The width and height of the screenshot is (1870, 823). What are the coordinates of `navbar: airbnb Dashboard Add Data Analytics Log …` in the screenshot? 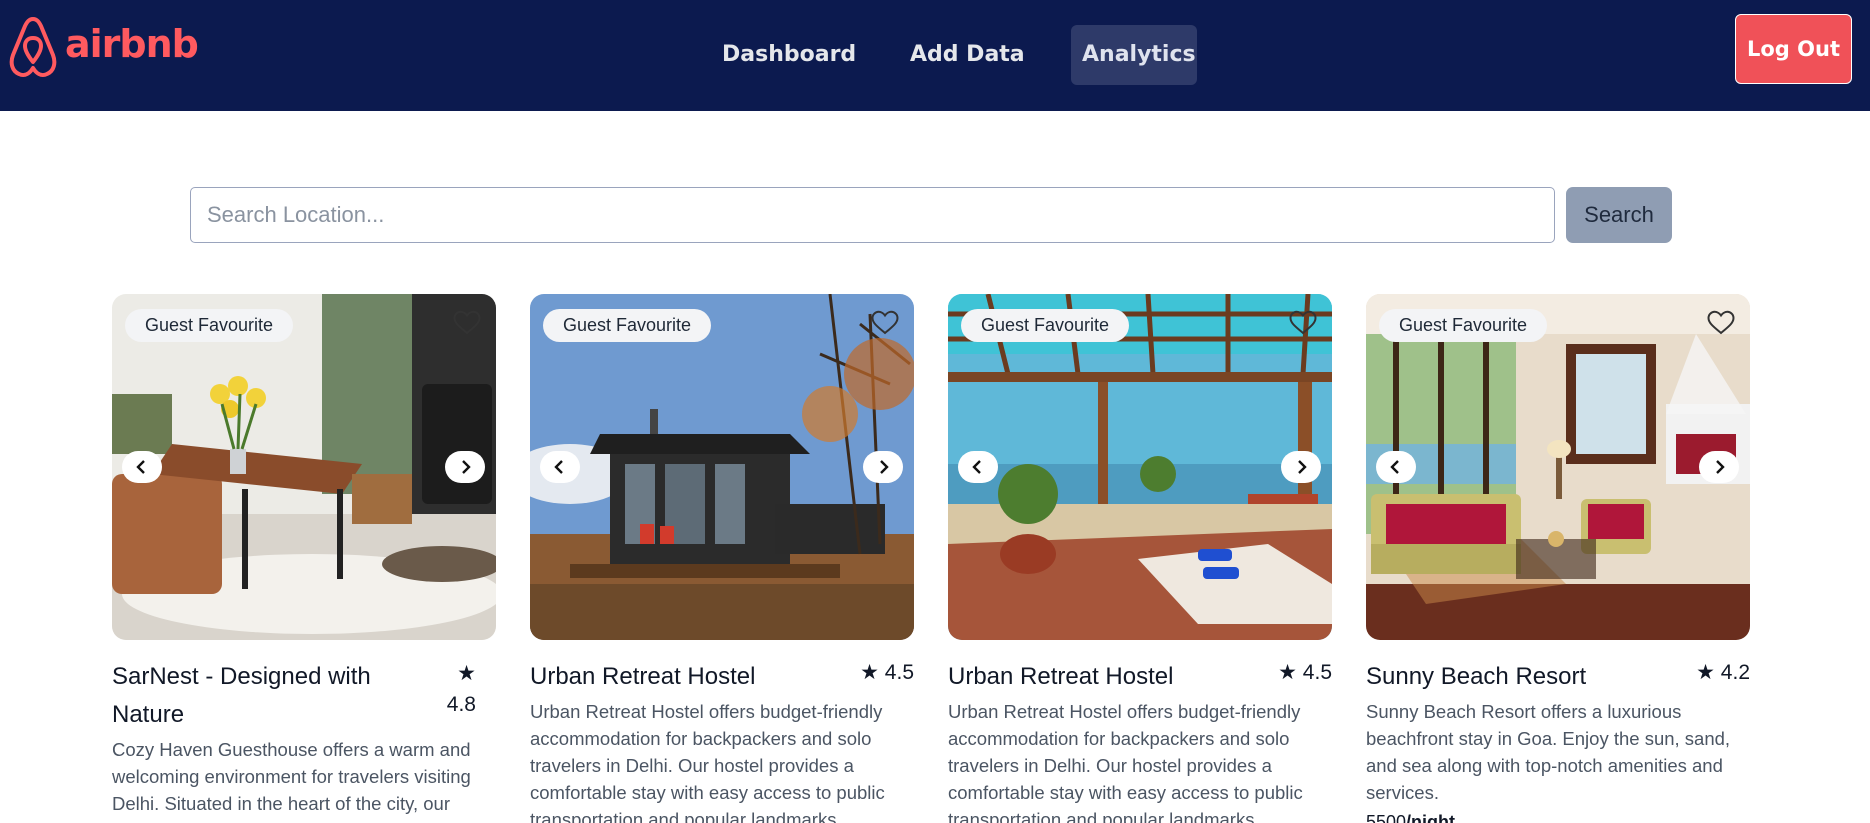 It's located at (935, 55).